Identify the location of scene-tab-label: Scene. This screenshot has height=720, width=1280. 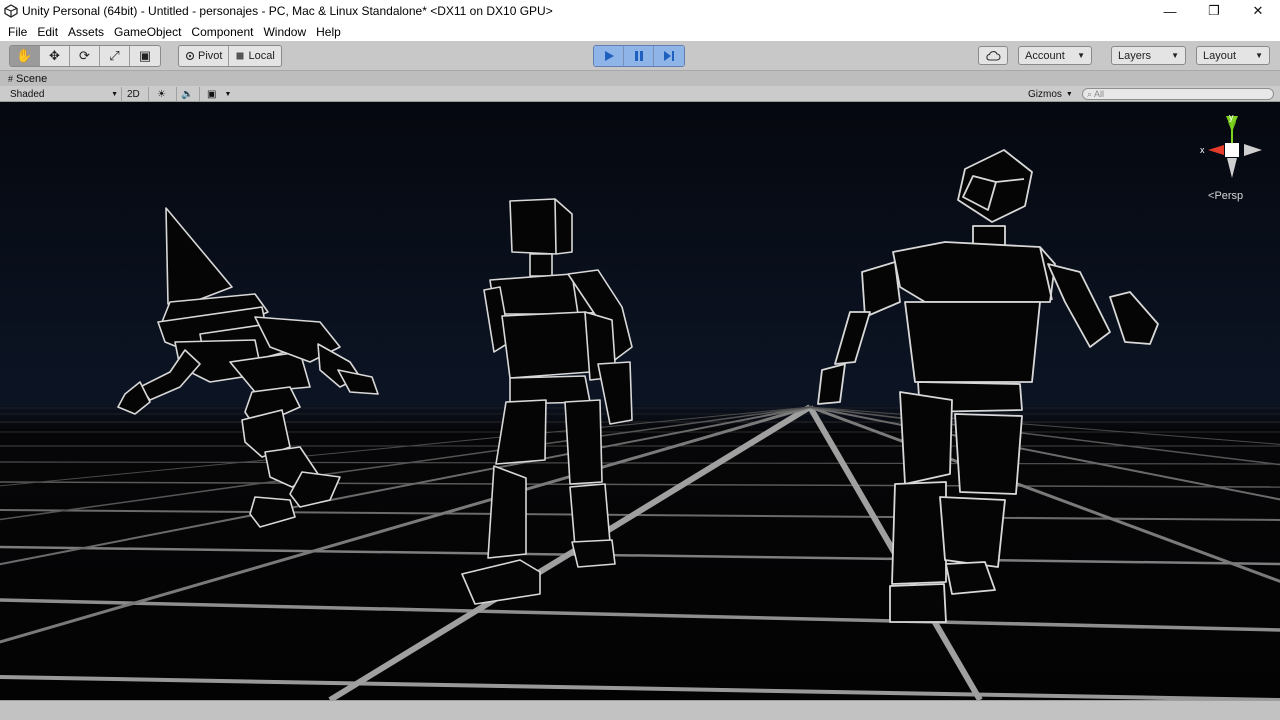
(32, 78).